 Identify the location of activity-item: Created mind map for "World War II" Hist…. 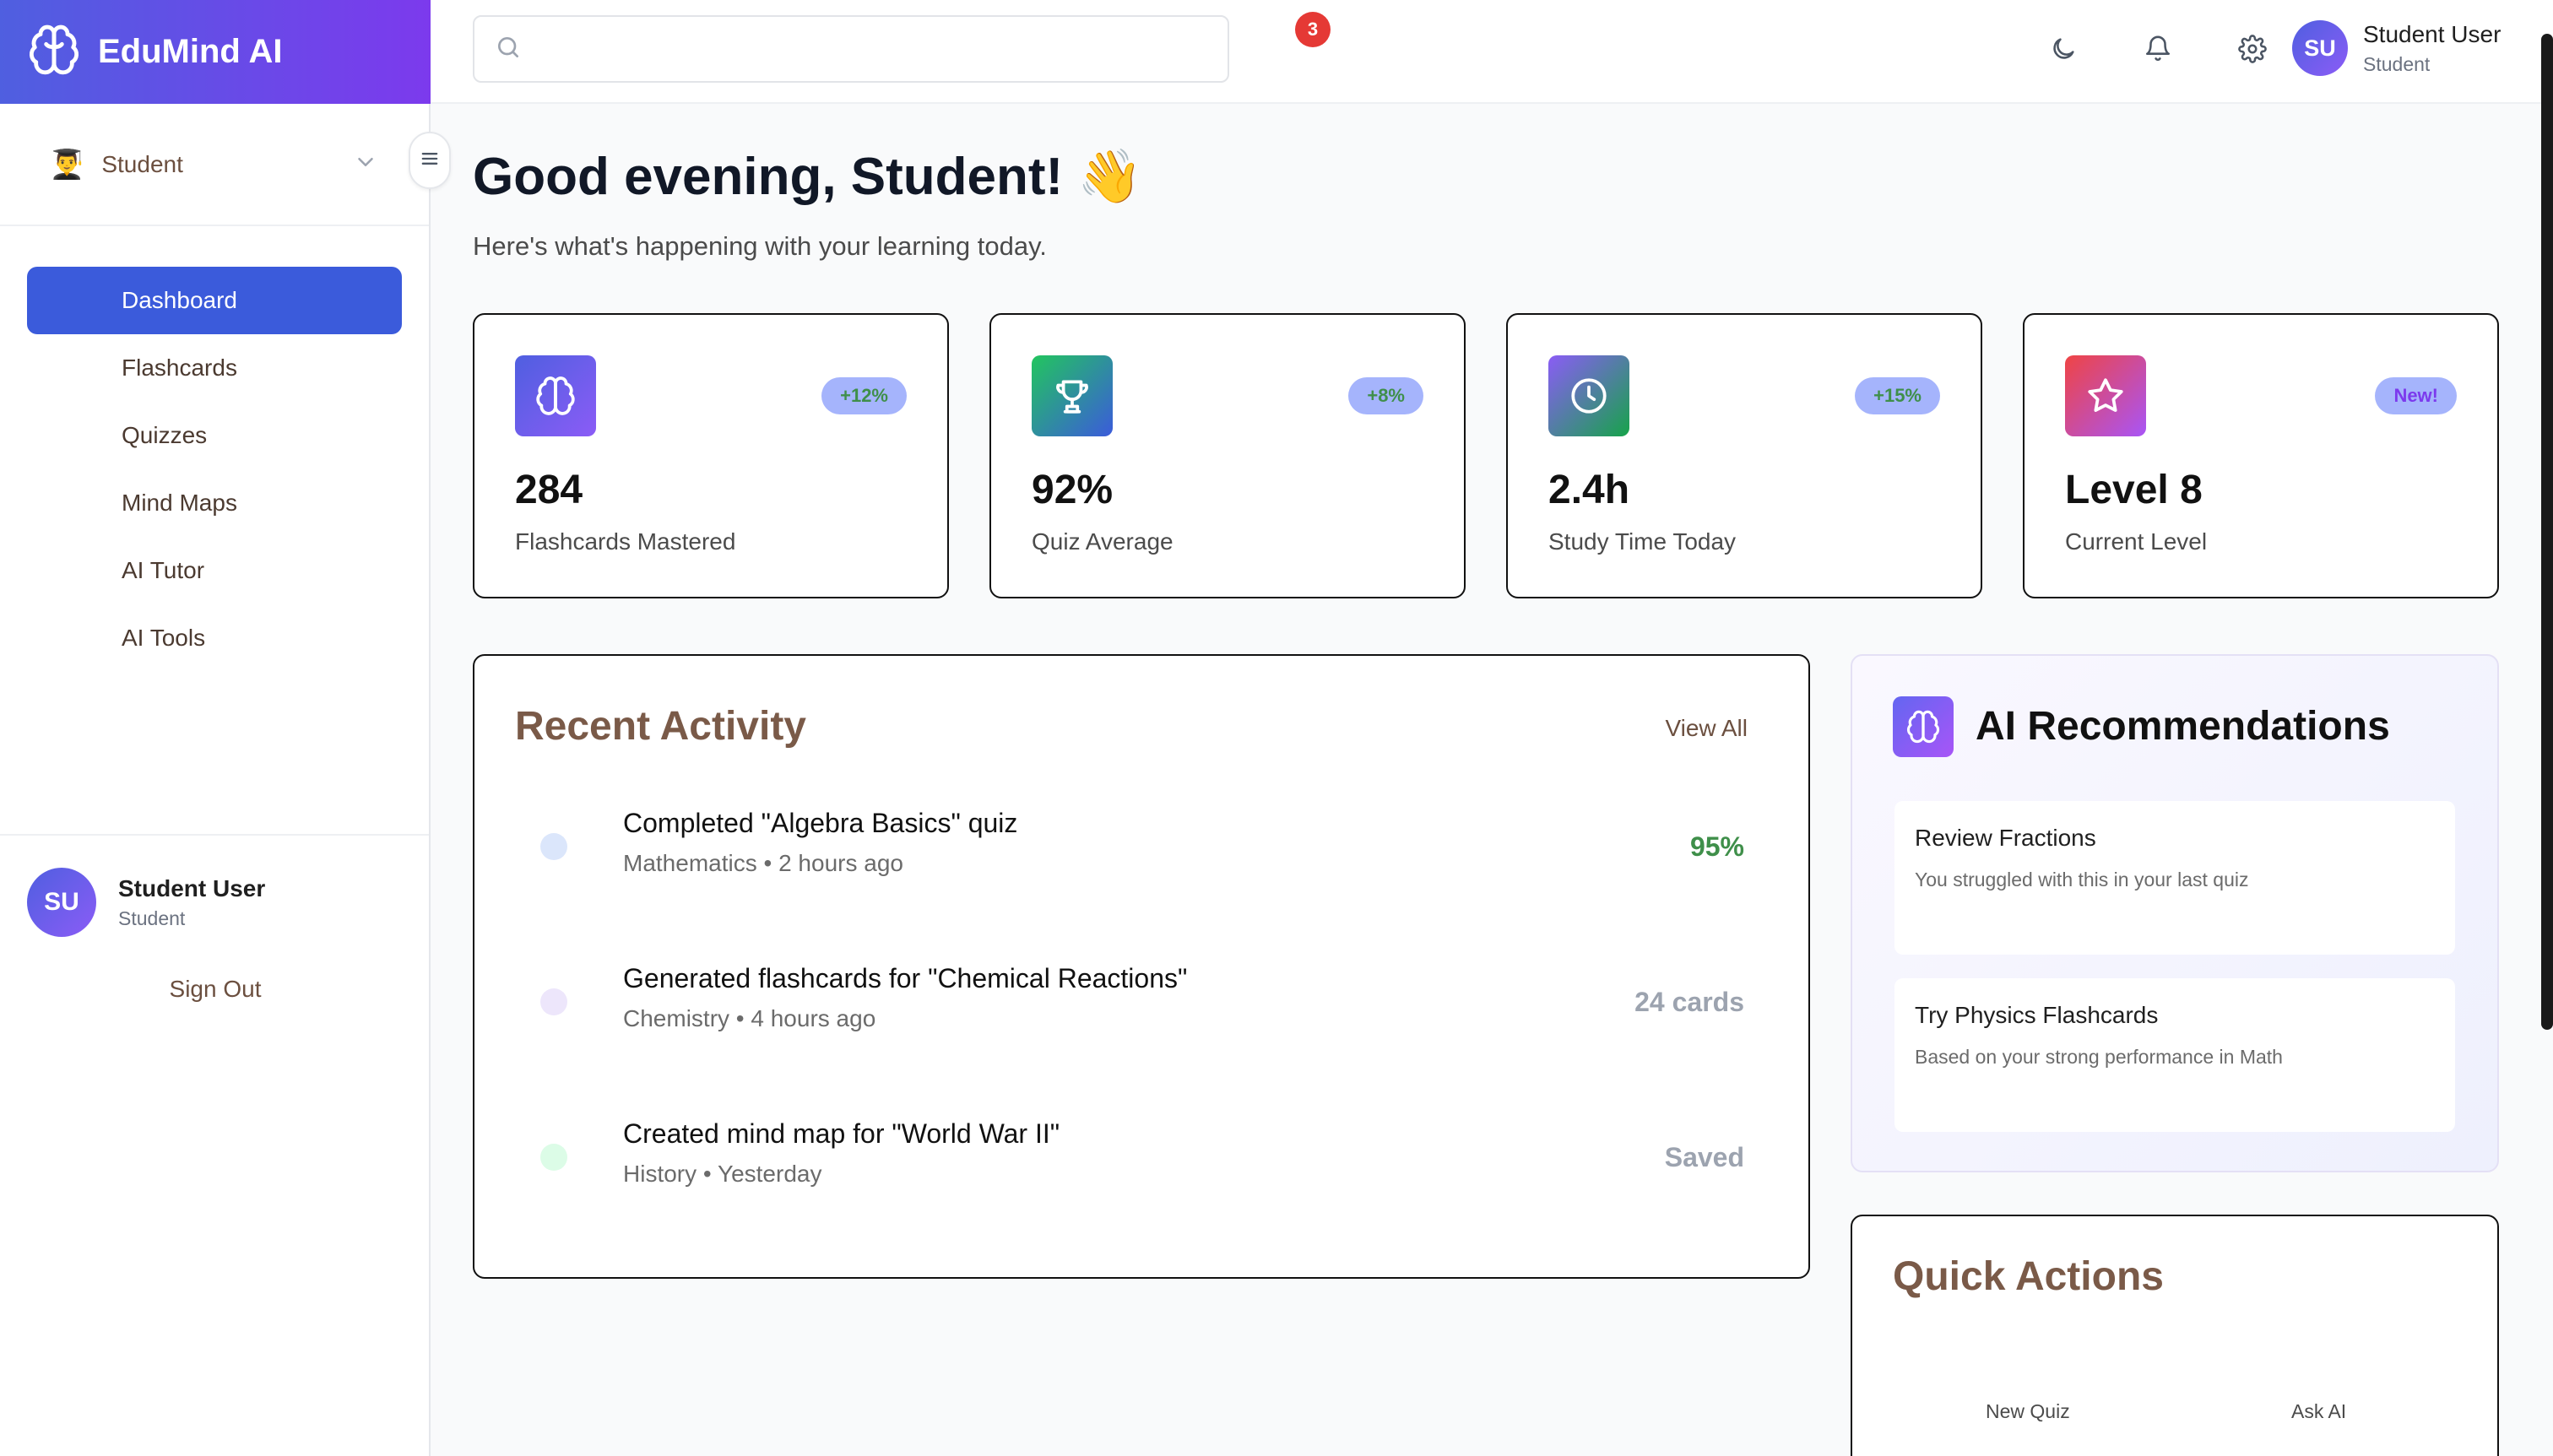
(1142, 1158).